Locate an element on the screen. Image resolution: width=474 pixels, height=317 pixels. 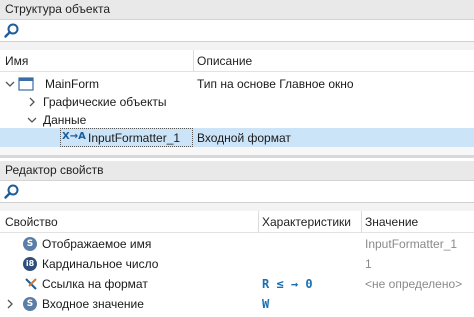
structure-search-row is located at coordinates (237, 31).